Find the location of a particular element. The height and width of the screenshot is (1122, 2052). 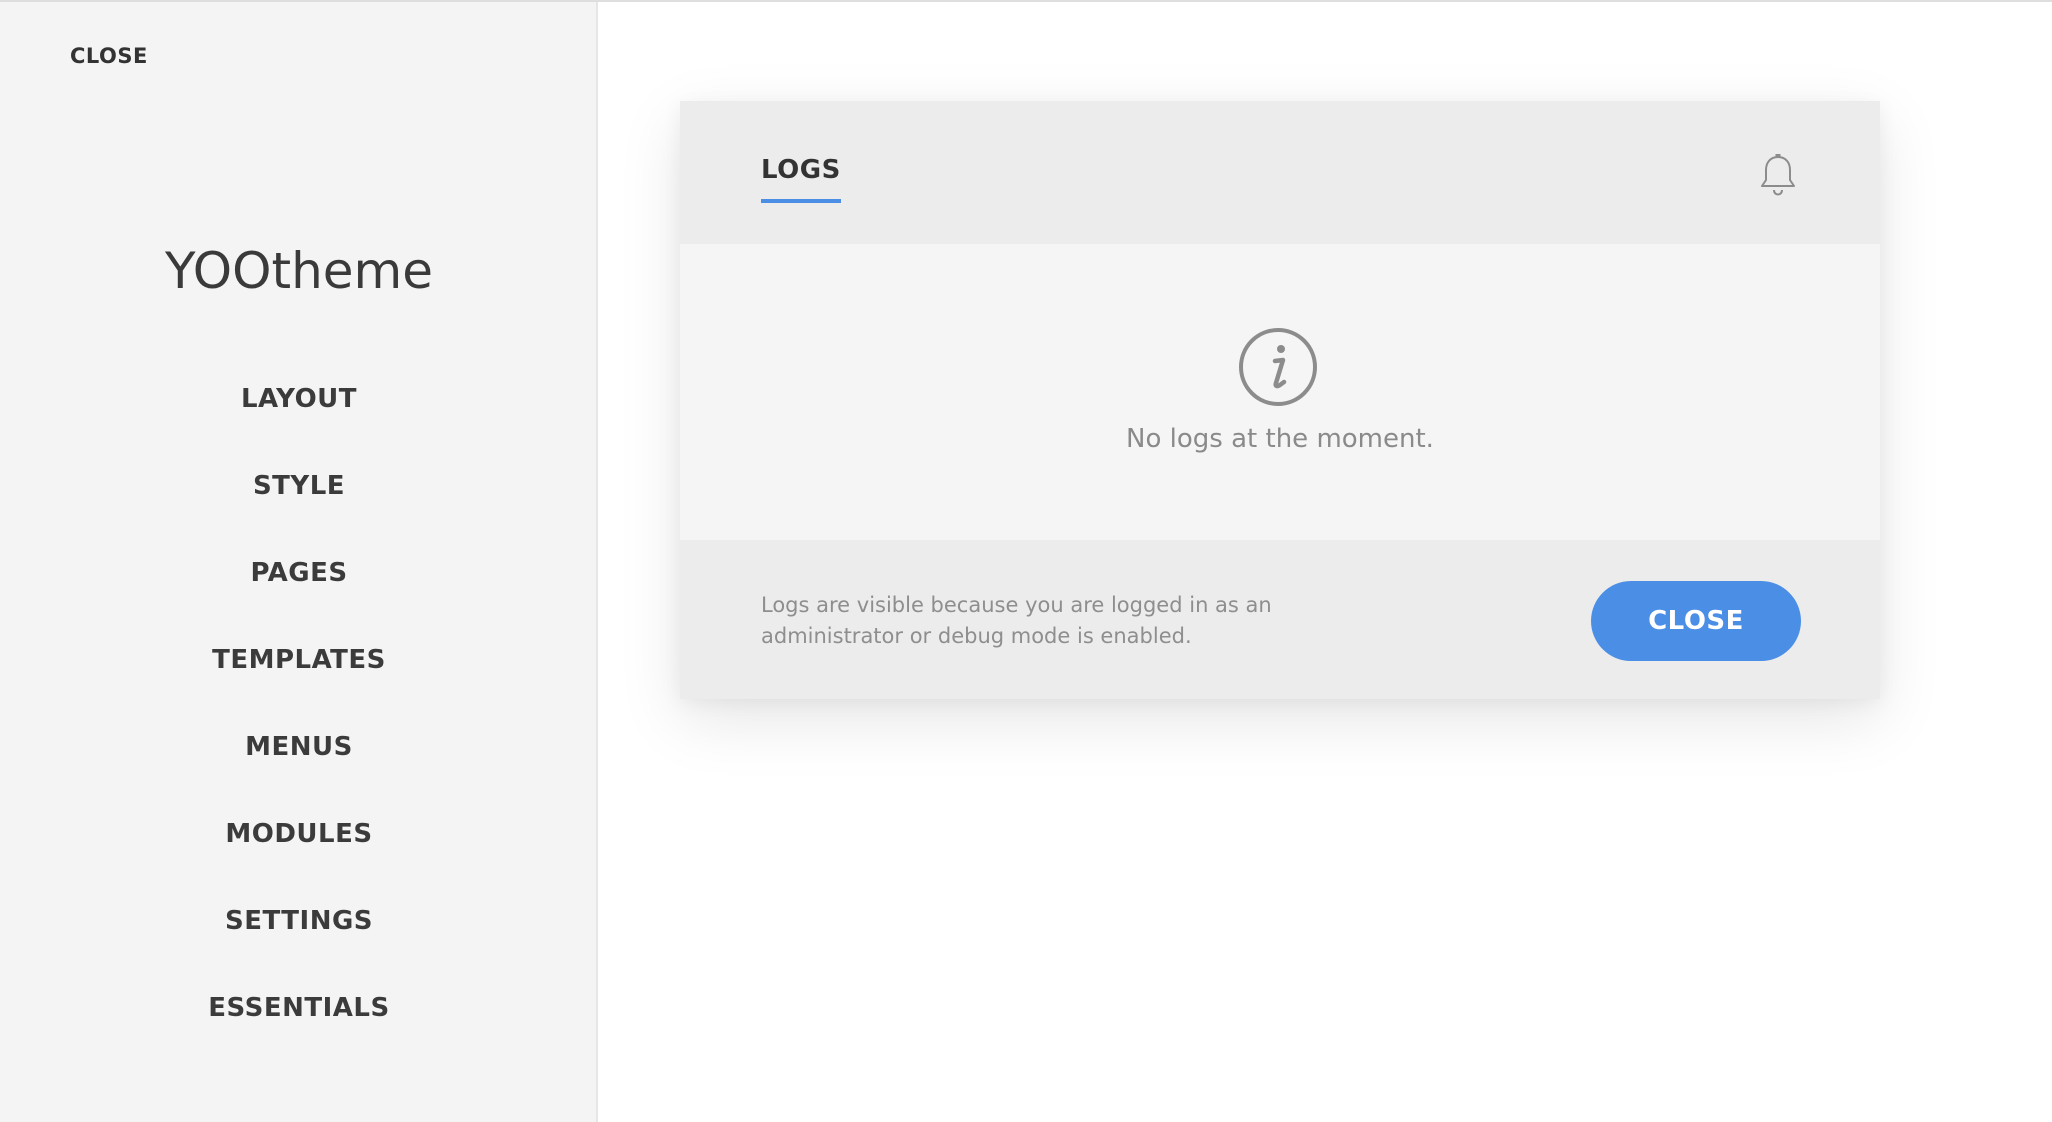

sidebar-item-menus: MENUS is located at coordinates (299, 765).